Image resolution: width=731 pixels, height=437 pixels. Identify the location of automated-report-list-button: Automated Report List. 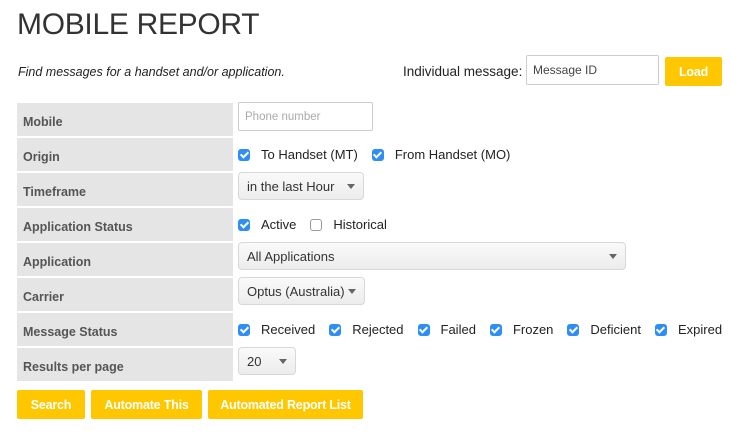
(285, 404).